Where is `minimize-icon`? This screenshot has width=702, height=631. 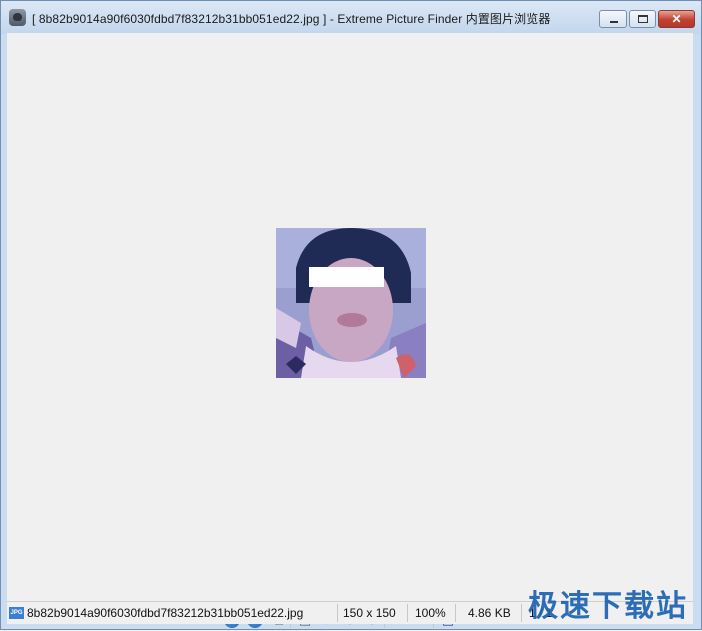
minimize-icon is located at coordinates (614, 22).